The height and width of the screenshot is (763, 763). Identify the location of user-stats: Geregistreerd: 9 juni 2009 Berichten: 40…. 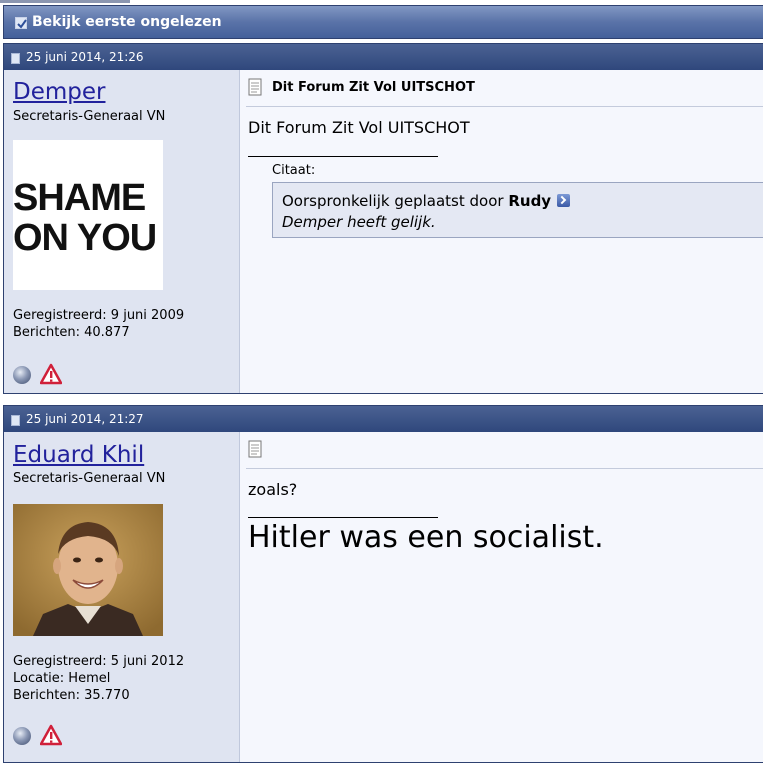
(98, 324).